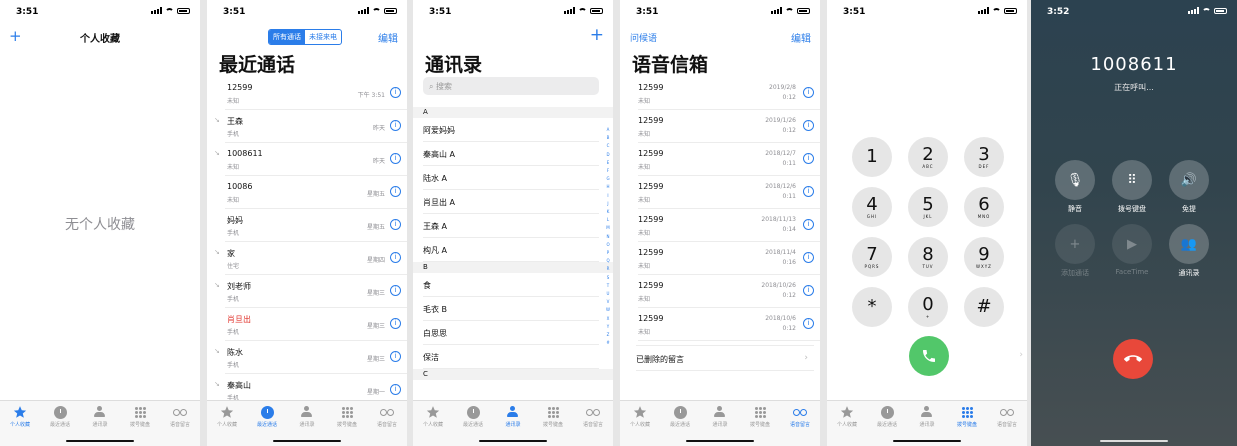 The image size is (1237, 446). What do you see at coordinates (928, 307) in the screenshot?
I see `key-button: 0 +` at bounding box center [928, 307].